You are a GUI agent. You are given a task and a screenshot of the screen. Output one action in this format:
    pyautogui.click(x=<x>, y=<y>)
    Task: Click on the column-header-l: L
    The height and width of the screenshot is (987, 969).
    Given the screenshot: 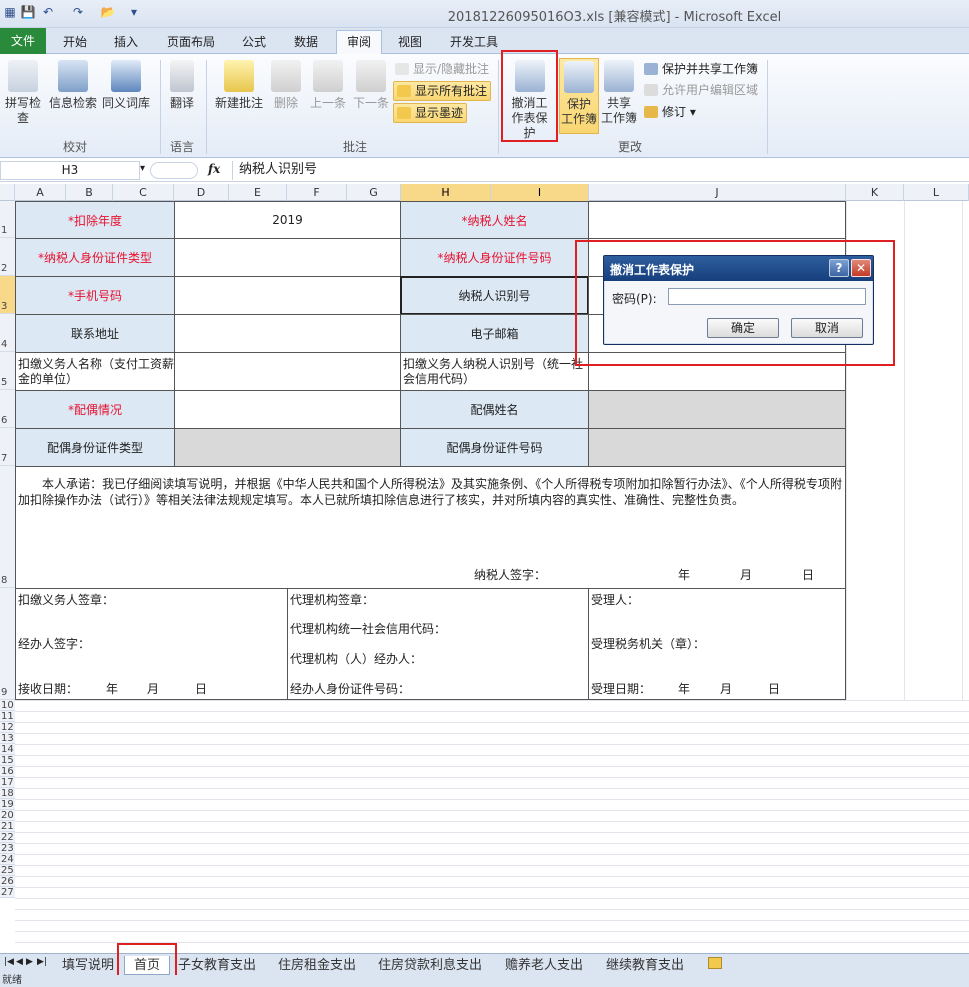 What is the action you would take?
    pyautogui.click(x=936, y=192)
    